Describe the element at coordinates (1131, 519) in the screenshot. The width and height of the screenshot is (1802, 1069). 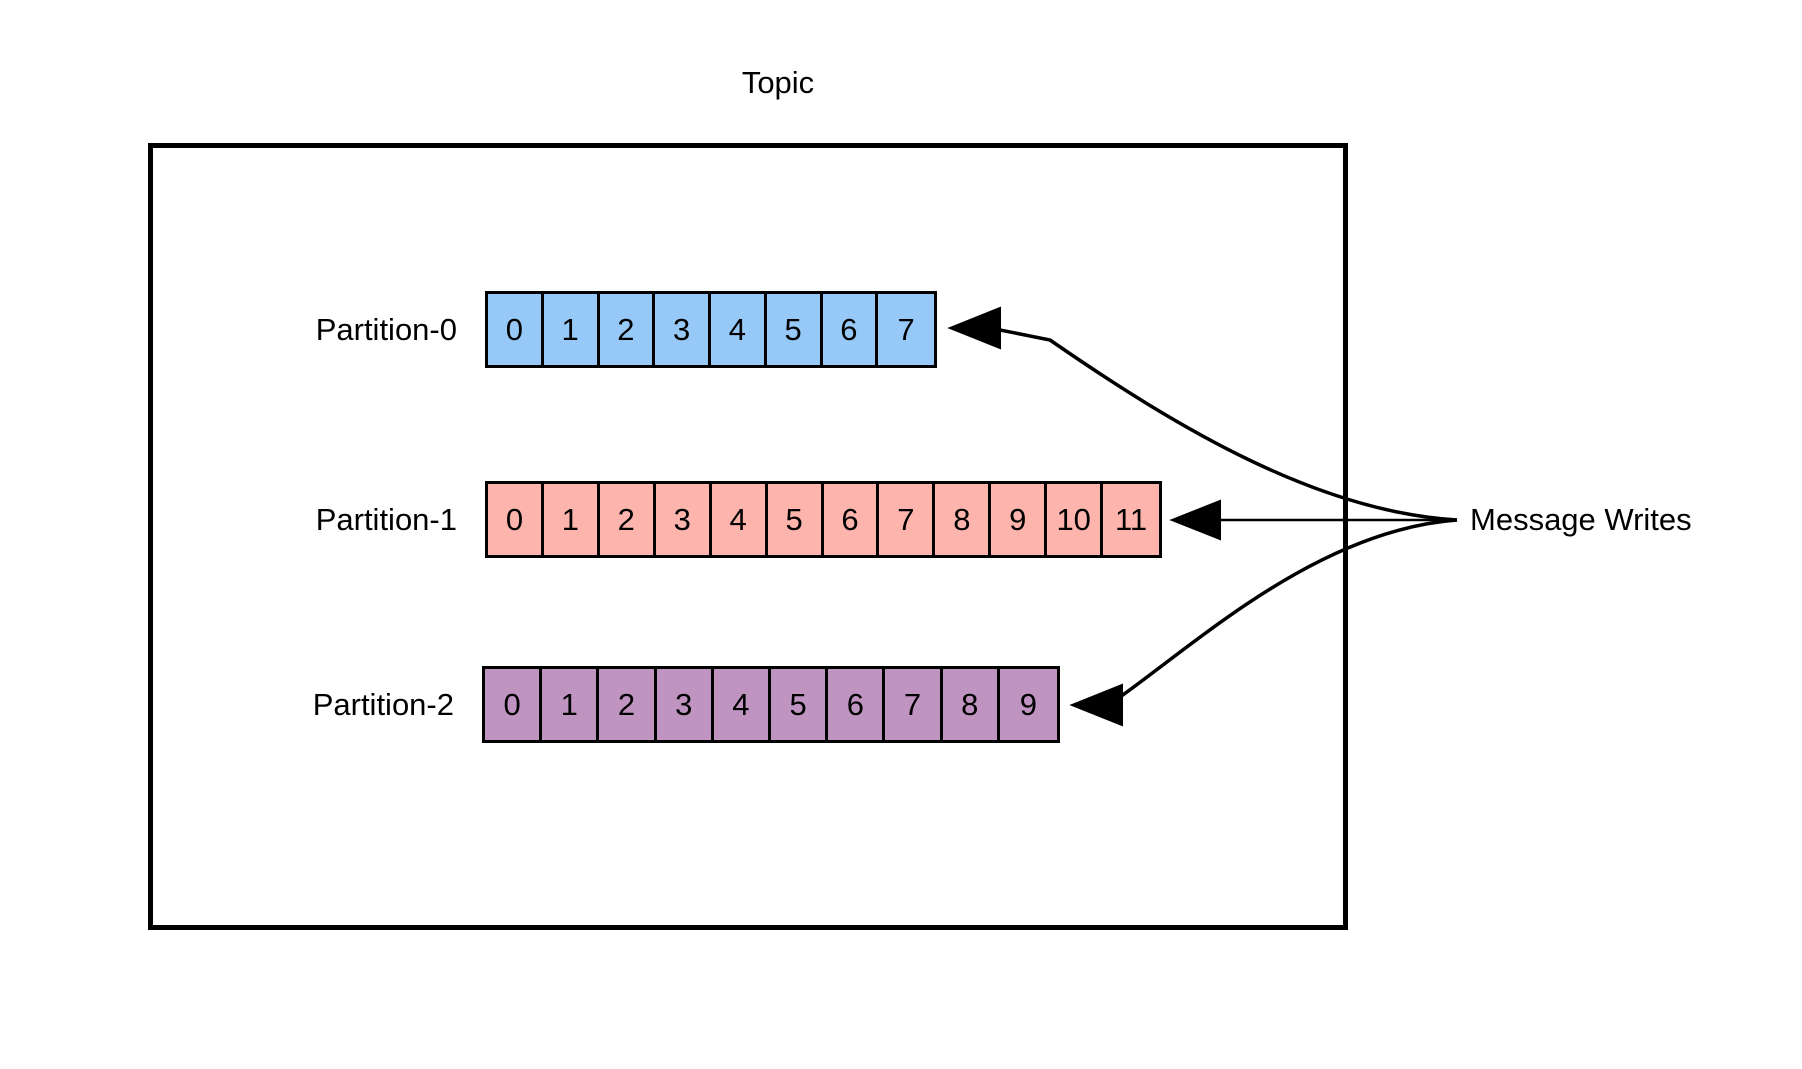
I see `message-cell: 11` at that location.